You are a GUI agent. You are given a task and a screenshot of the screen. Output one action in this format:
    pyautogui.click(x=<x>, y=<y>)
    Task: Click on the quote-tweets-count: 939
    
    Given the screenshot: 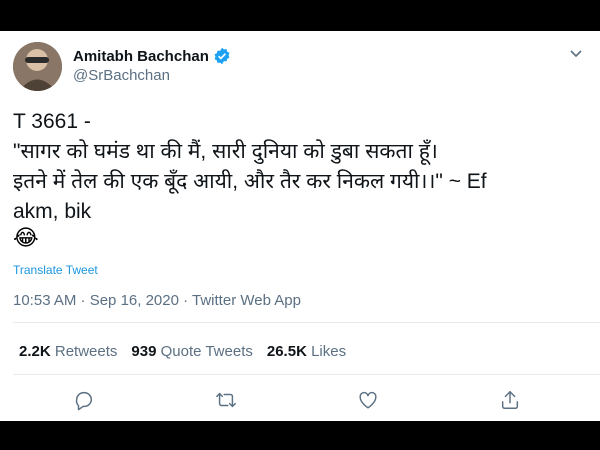 What is the action you would take?
    pyautogui.click(x=144, y=351)
    